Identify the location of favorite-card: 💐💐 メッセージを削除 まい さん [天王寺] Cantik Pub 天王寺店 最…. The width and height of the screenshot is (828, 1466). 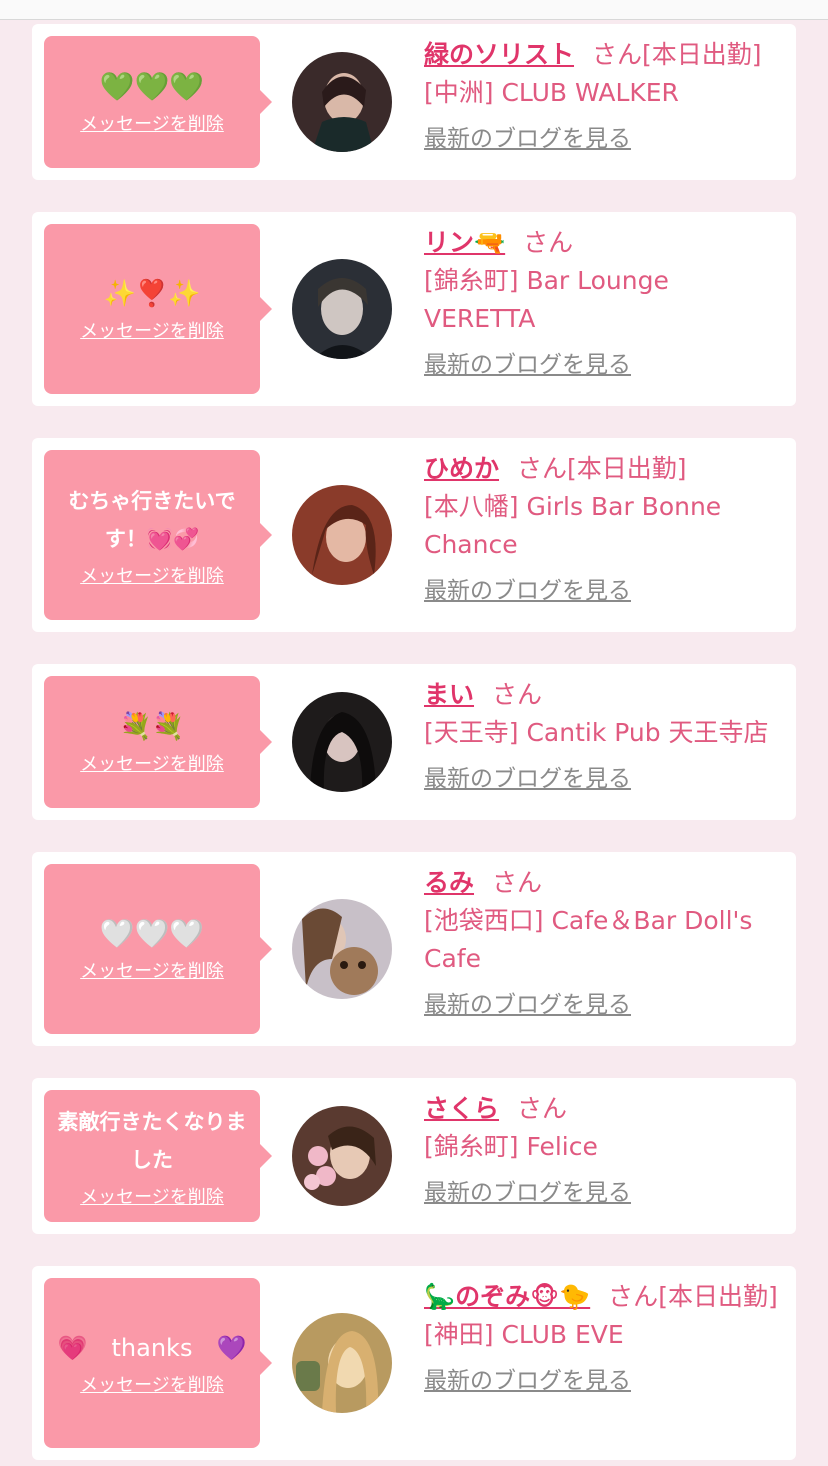
(414, 742).